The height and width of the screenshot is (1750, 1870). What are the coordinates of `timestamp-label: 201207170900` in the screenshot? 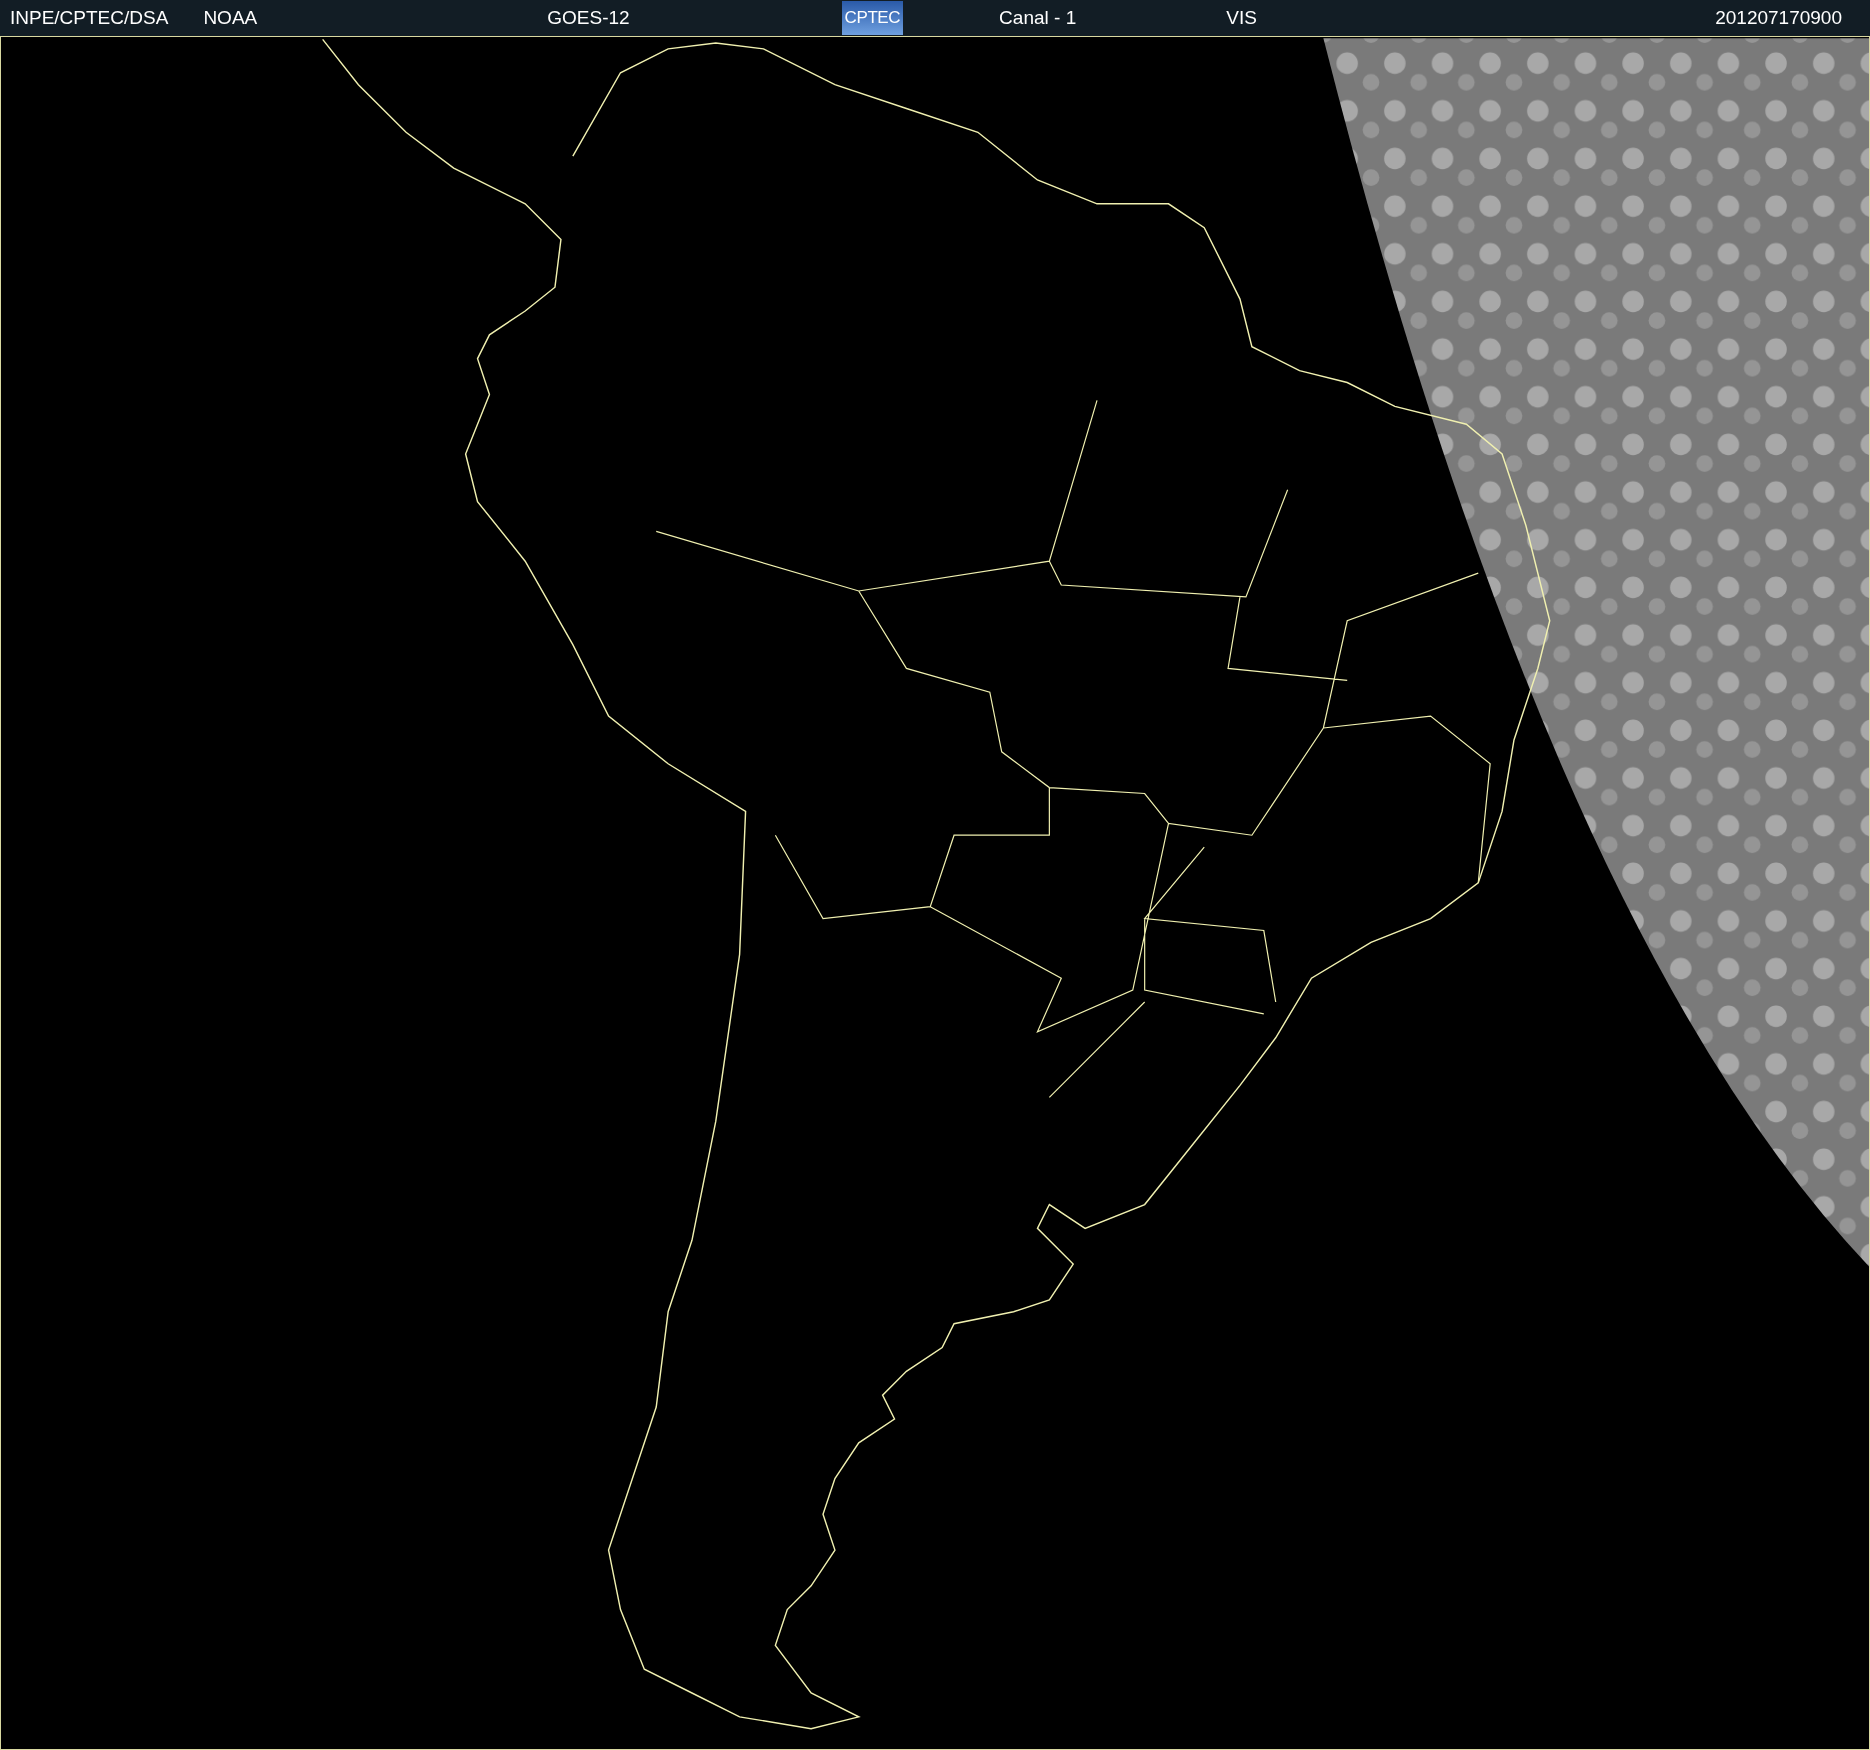 It's located at (1778, 17).